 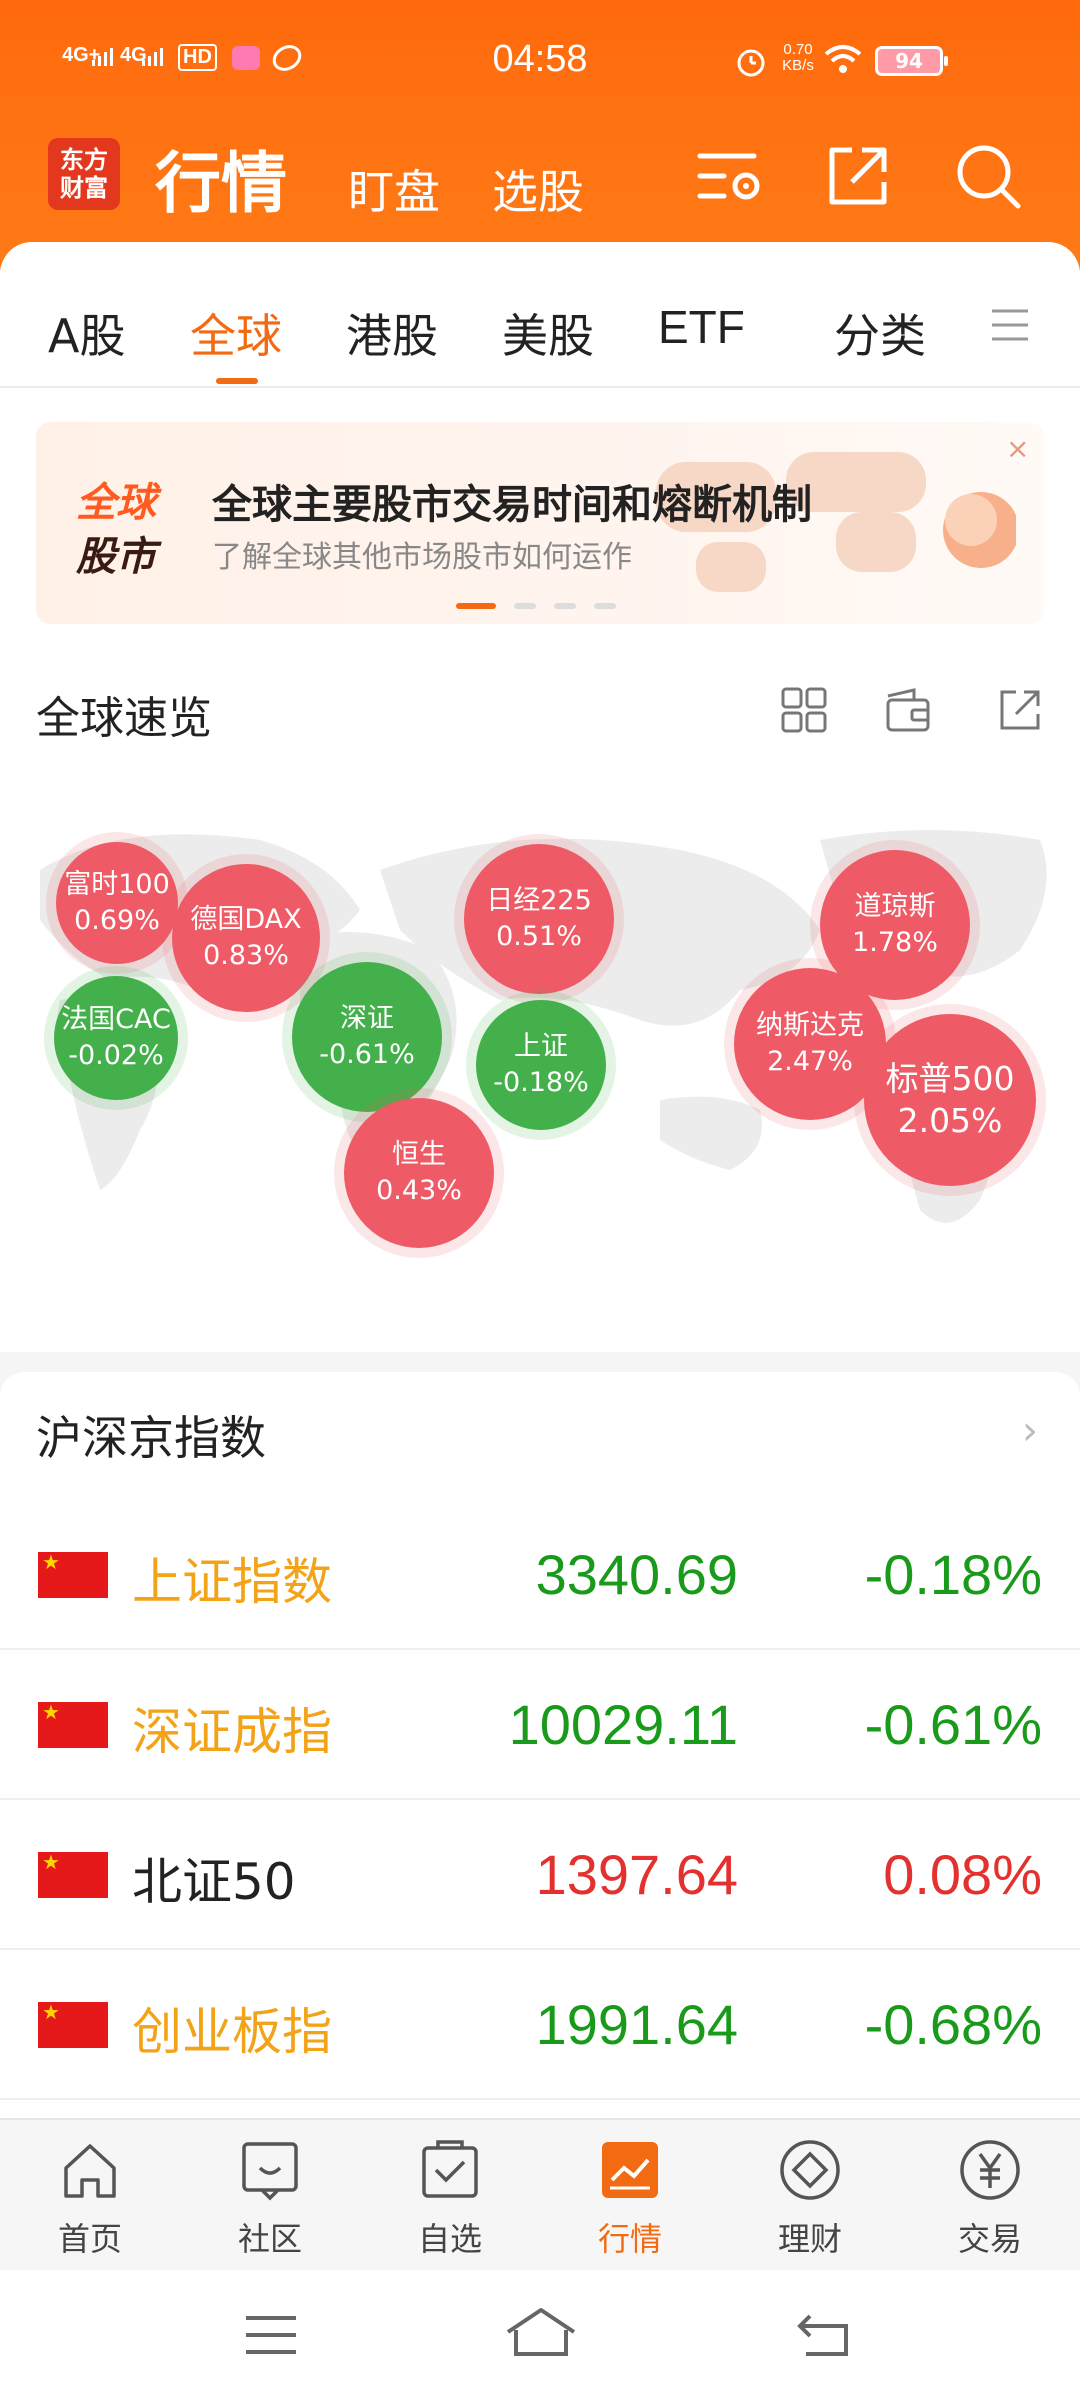 I want to click on index-row-shanghai: ★ 上证指数 3340.69 -0.18%, so click(x=540, y=1575).